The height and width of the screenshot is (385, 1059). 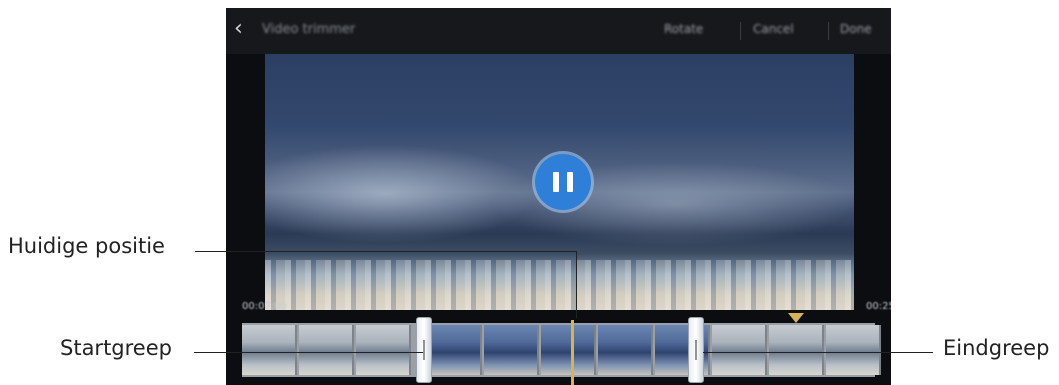 What do you see at coordinates (116, 348) in the screenshot?
I see `callout-start-handle: Startgreep` at bounding box center [116, 348].